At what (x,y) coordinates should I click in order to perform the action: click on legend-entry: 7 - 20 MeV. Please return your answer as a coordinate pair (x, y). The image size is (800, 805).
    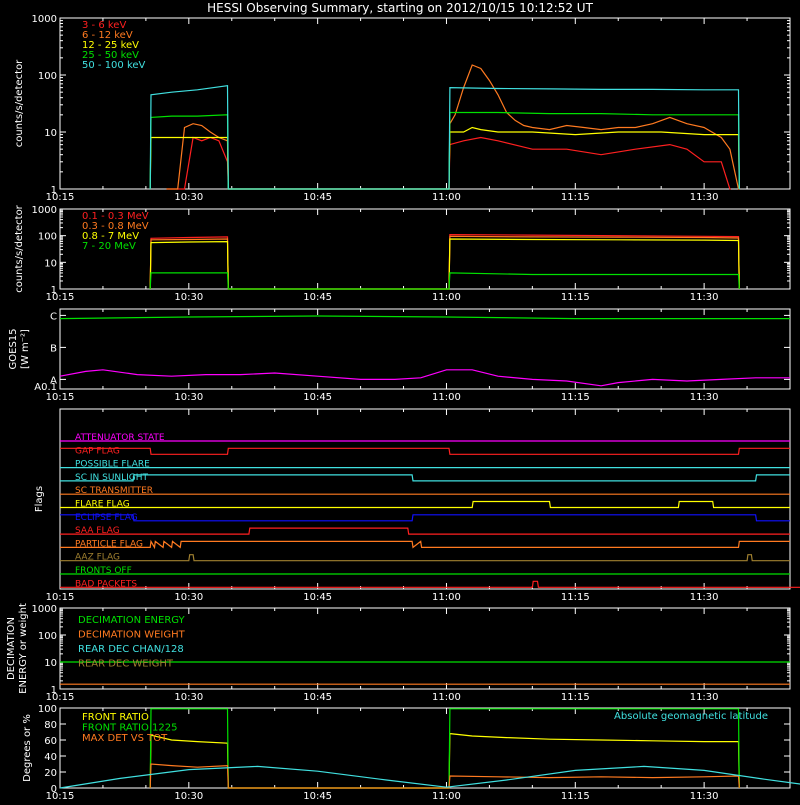
    Looking at the image, I should click on (109, 246).